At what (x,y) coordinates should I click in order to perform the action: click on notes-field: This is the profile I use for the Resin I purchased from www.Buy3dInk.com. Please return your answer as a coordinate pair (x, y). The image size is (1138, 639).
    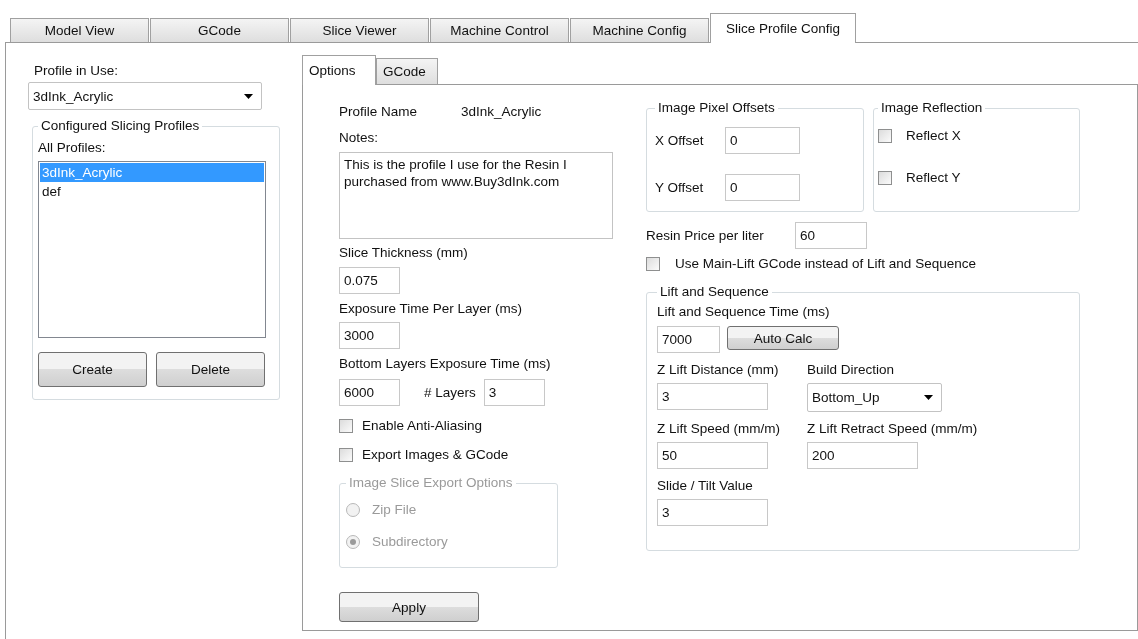
    Looking at the image, I should click on (476, 195).